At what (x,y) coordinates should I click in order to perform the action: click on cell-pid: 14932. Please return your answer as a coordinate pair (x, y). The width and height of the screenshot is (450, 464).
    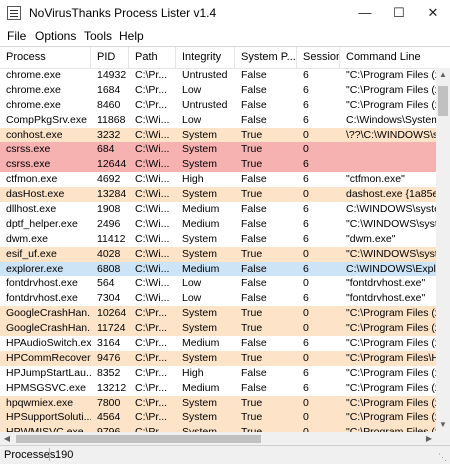
    Looking at the image, I should click on (112, 75).